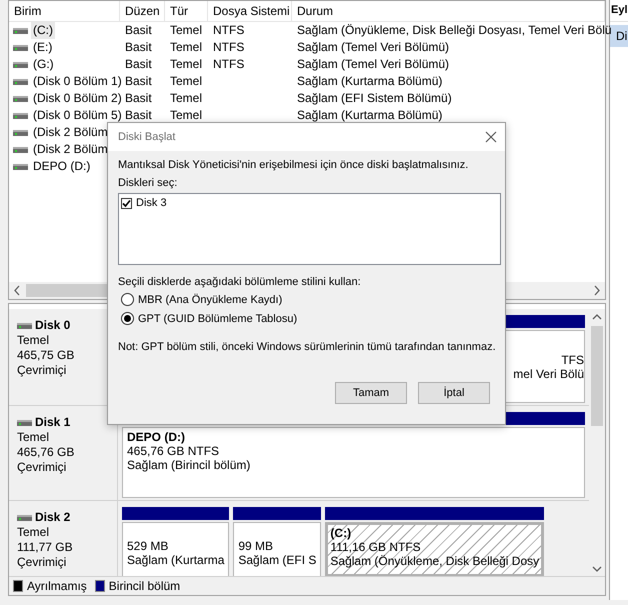 The width and height of the screenshot is (628, 605). What do you see at coordinates (435, 561) in the screenshot?
I see `partition-status: Sağlam (Önyükleme, Disk Belleği Dosy` at bounding box center [435, 561].